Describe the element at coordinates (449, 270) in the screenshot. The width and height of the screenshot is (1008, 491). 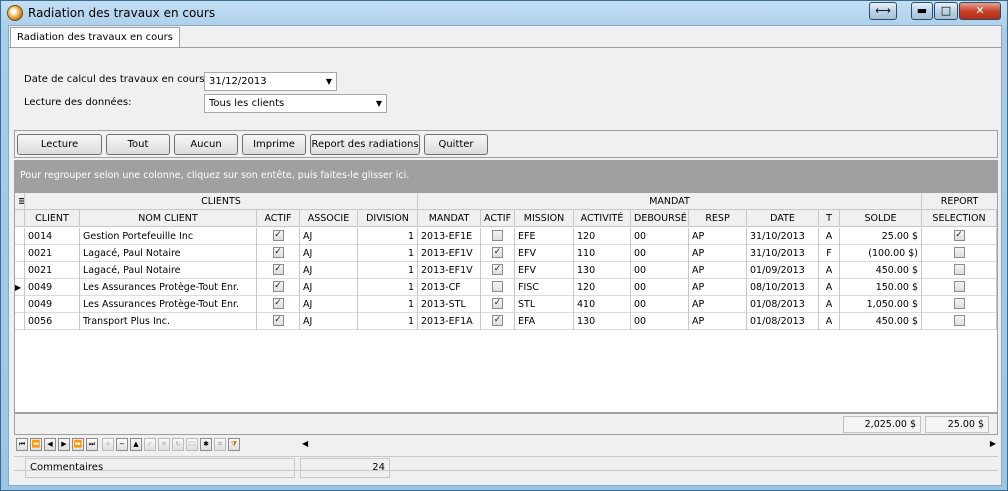
I see `cell-mandat: 2013-EF1V` at that location.